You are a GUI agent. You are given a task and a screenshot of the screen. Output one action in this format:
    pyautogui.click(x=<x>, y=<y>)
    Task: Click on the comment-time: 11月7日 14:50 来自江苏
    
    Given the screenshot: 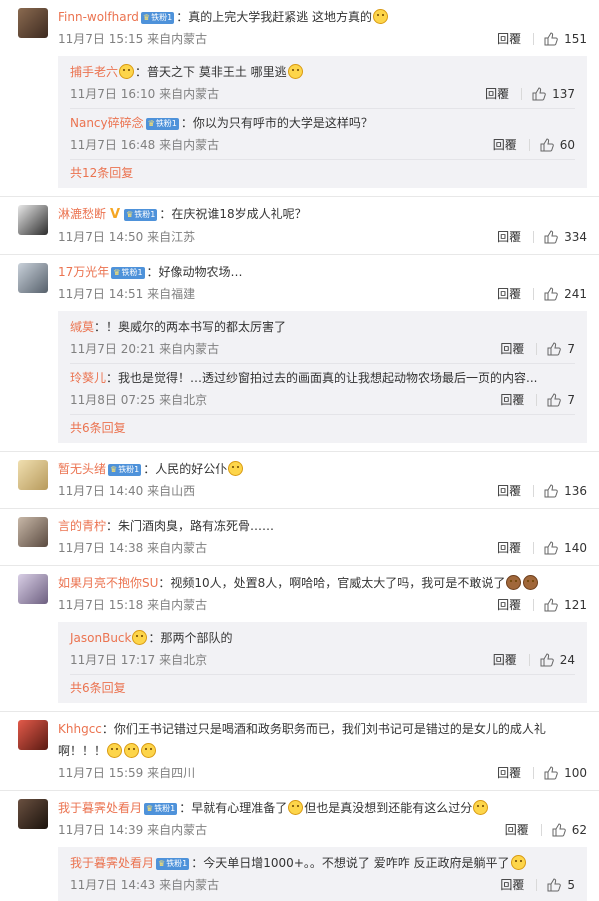 What is the action you would take?
    pyautogui.click(x=127, y=237)
    